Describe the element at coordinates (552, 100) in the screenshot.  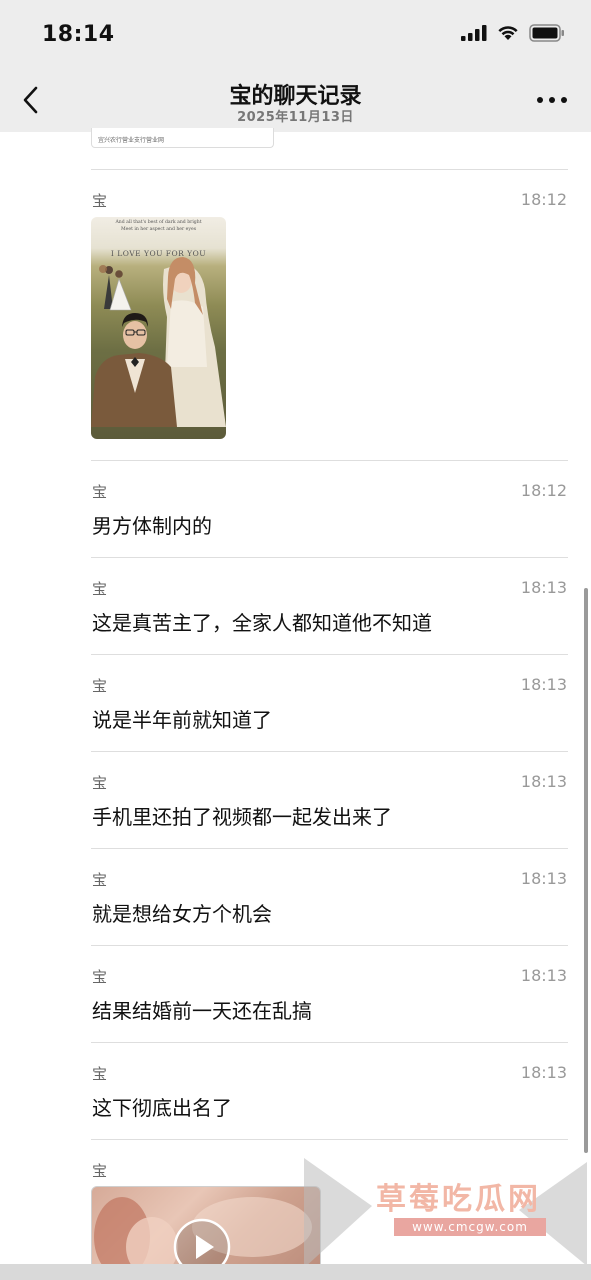
I see `more-button` at that location.